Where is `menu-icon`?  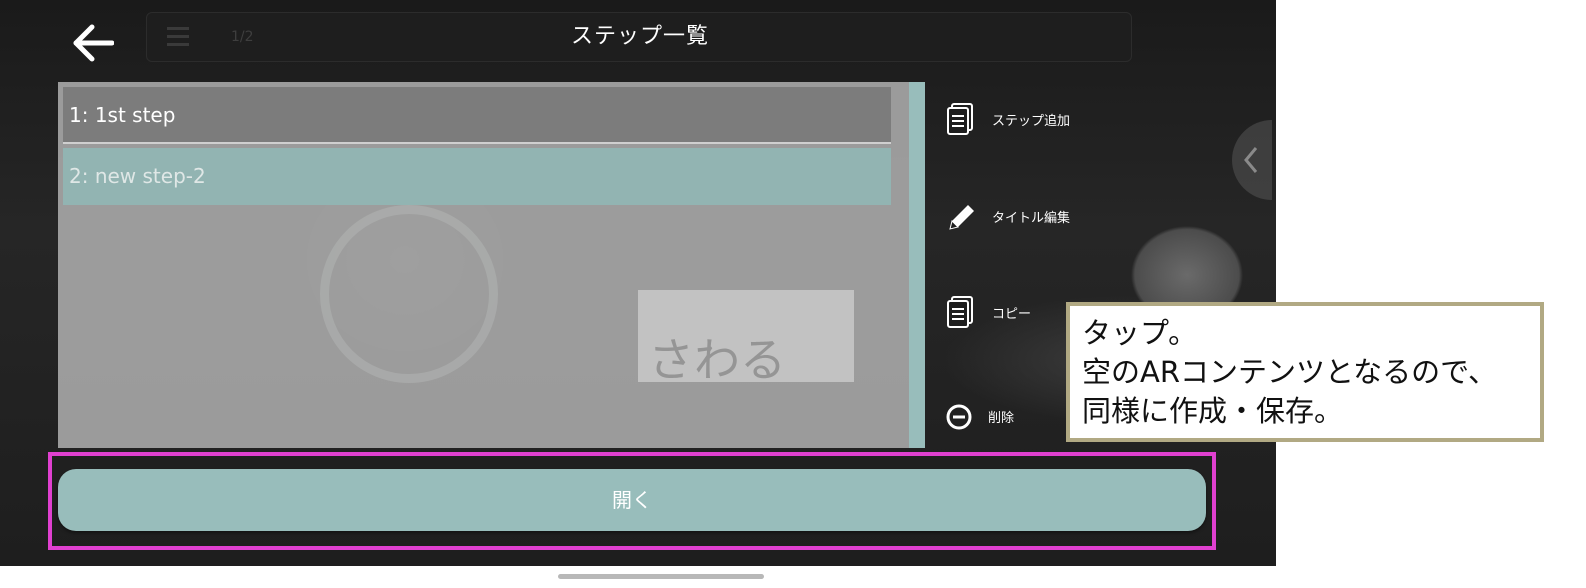
menu-icon is located at coordinates (178, 37).